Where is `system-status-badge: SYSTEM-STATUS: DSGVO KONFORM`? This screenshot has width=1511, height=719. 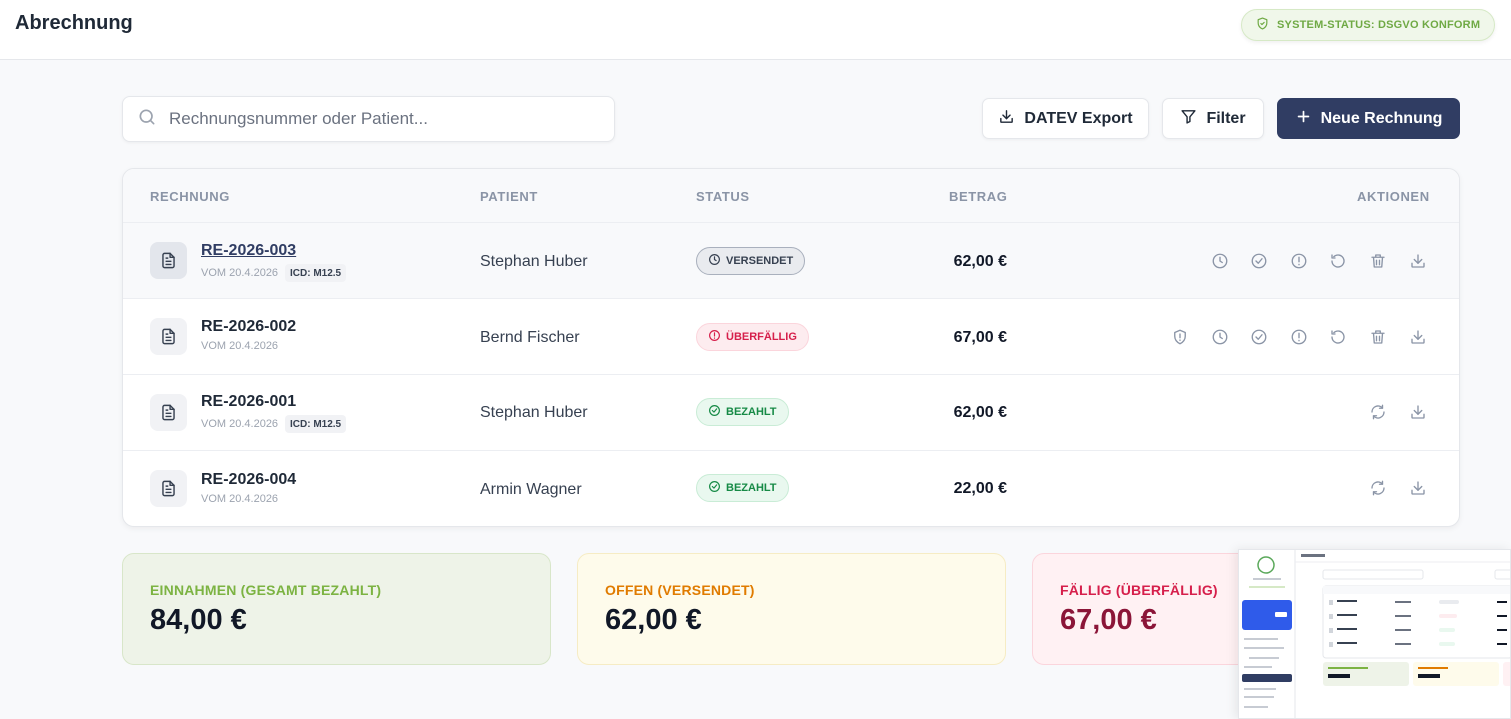 system-status-badge: SYSTEM-STATUS: DSGVO KONFORM is located at coordinates (1368, 25).